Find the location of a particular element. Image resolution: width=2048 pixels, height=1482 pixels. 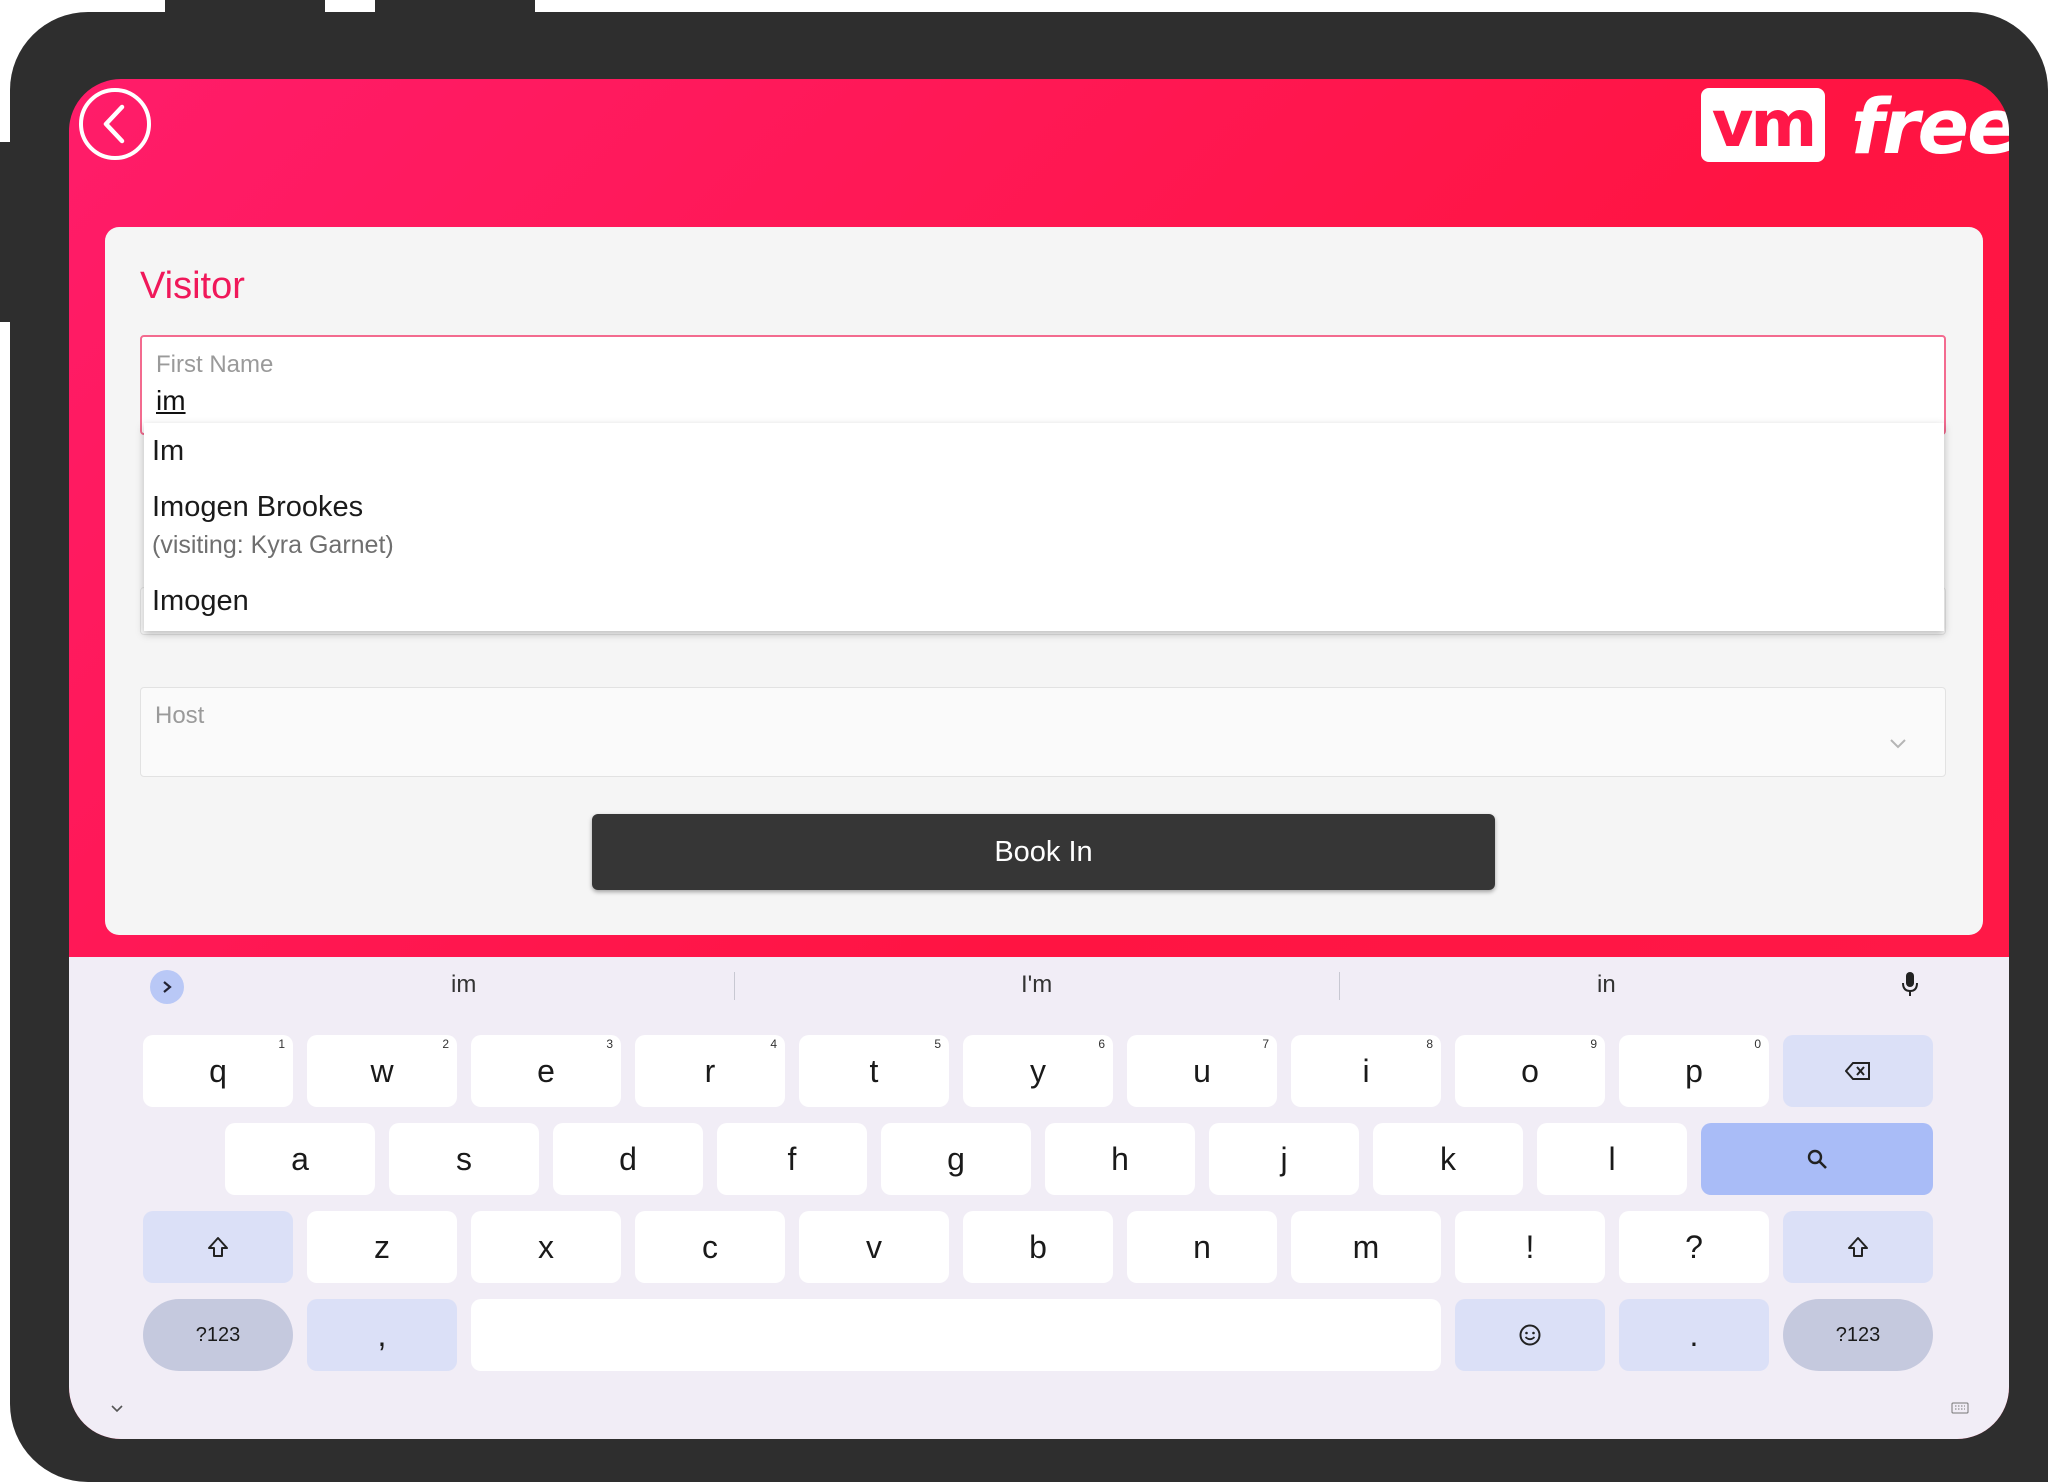

logo-word: free is located at coordinates (1930, 126).